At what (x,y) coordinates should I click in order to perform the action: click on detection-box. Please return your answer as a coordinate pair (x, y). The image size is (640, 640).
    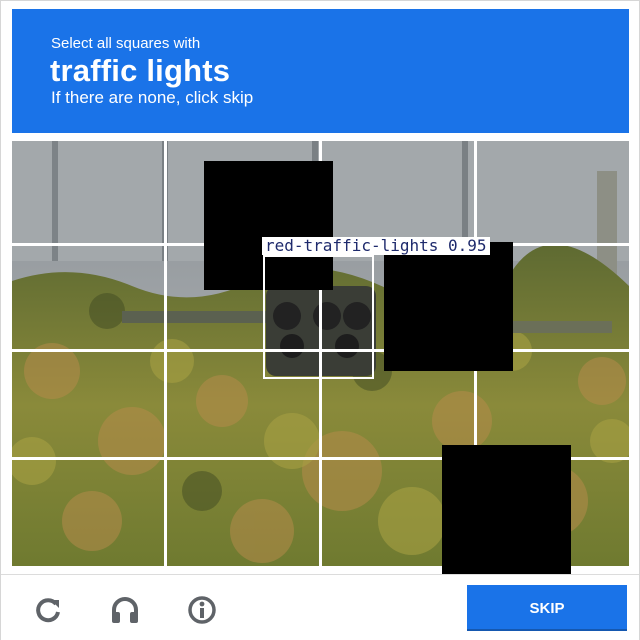
    Looking at the image, I should click on (318, 317).